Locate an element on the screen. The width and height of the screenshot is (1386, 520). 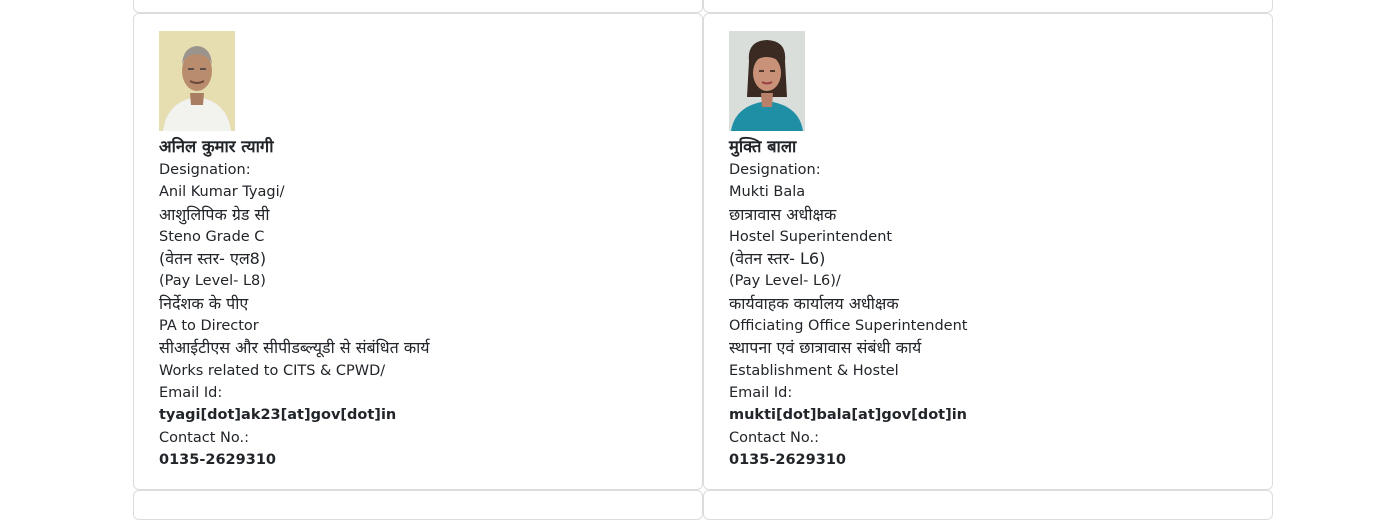
designation-line: आशुलिपिक ग्रेड सी is located at coordinates (214, 214).